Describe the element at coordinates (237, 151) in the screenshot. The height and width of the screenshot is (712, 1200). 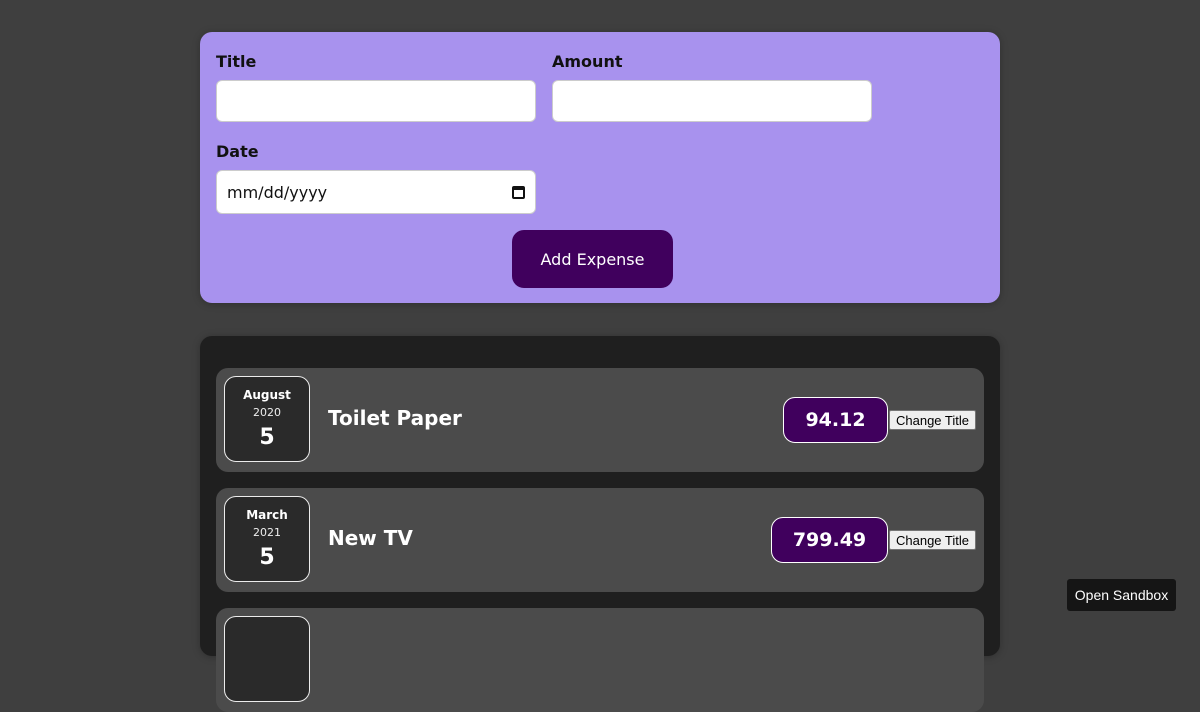
I see `date-label: Date` at that location.